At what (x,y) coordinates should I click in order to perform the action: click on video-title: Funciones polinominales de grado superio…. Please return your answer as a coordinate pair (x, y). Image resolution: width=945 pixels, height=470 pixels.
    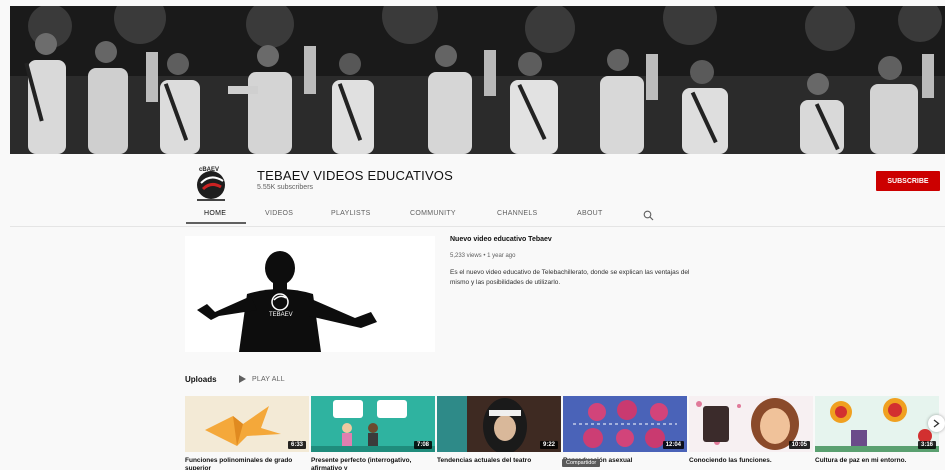
    Looking at the image, I should click on (247, 463).